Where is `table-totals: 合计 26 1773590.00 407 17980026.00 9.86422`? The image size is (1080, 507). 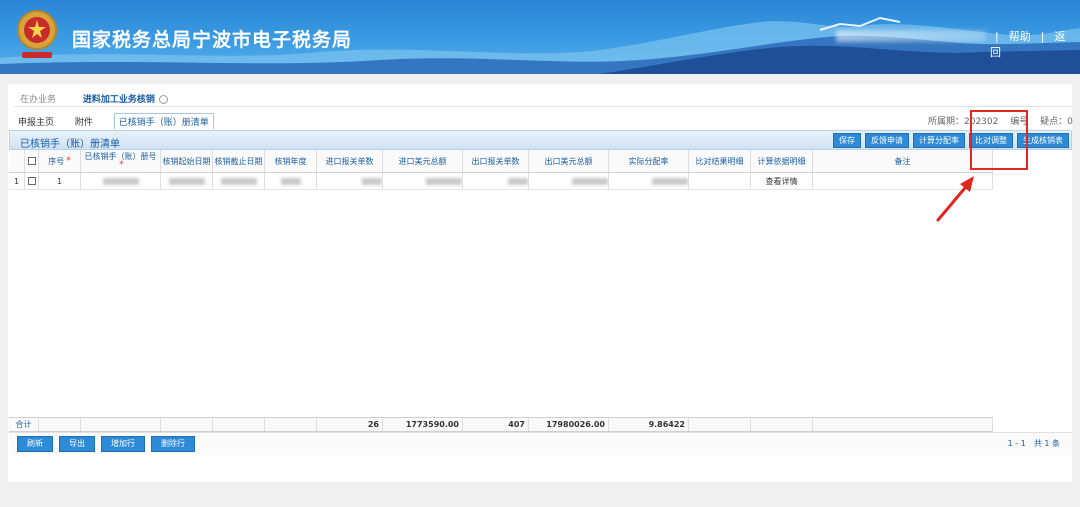
table-totals: 合计 26 1773590.00 407 17980026.00 9.86422 is located at coordinates (501, 424).